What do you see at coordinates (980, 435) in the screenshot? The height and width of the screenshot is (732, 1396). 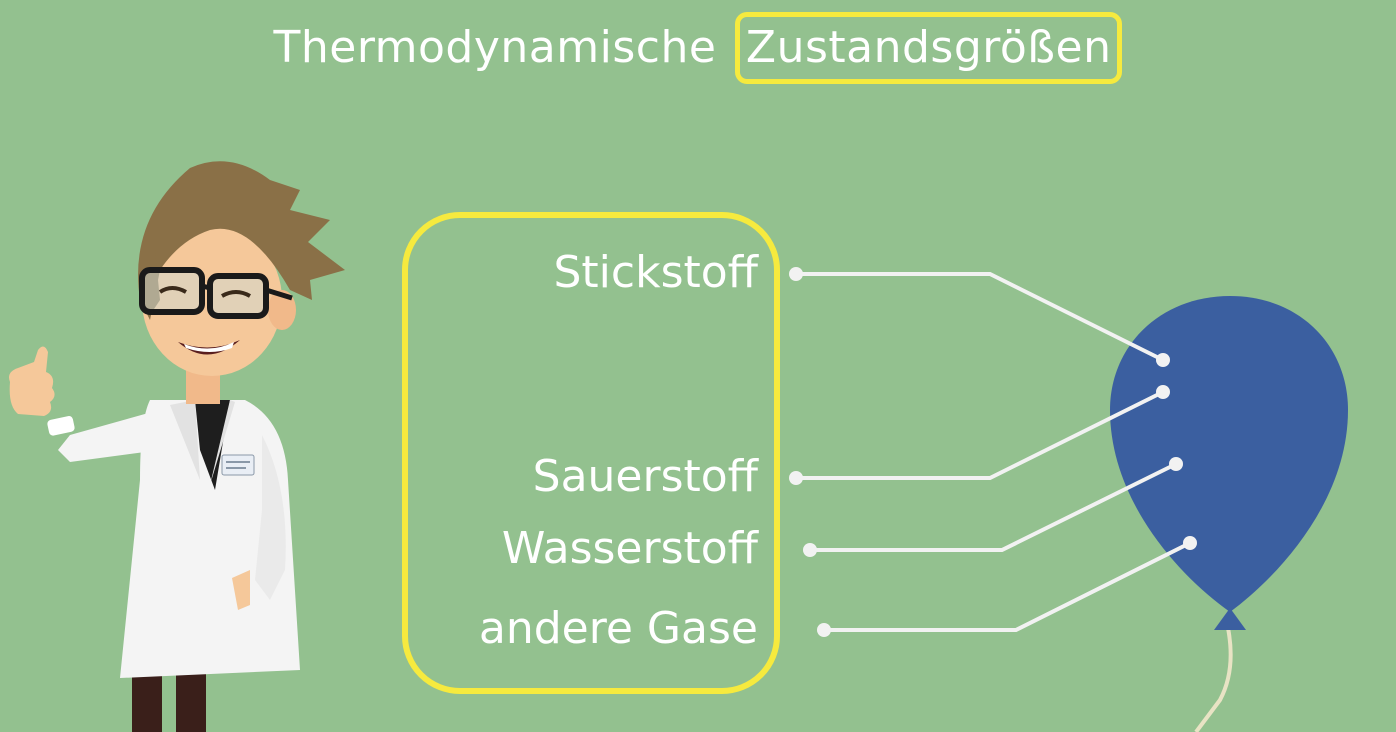 I see `connector-sauerstoff` at bounding box center [980, 435].